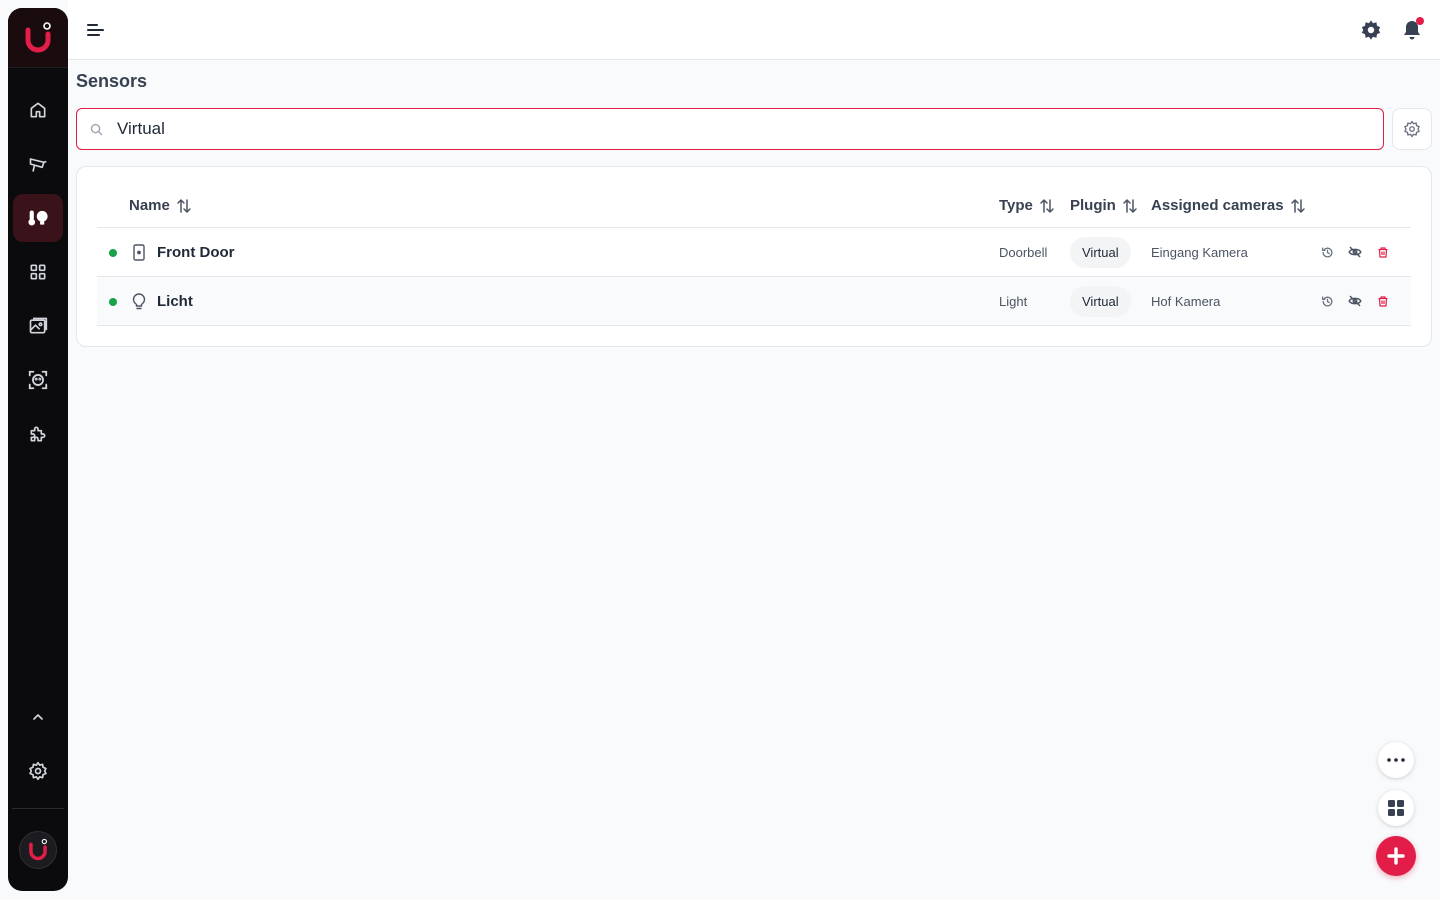  What do you see at coordinates (1013, 301) in the screenshot?
I see `sensor-type: Light` at bounding box center [1013, 301].